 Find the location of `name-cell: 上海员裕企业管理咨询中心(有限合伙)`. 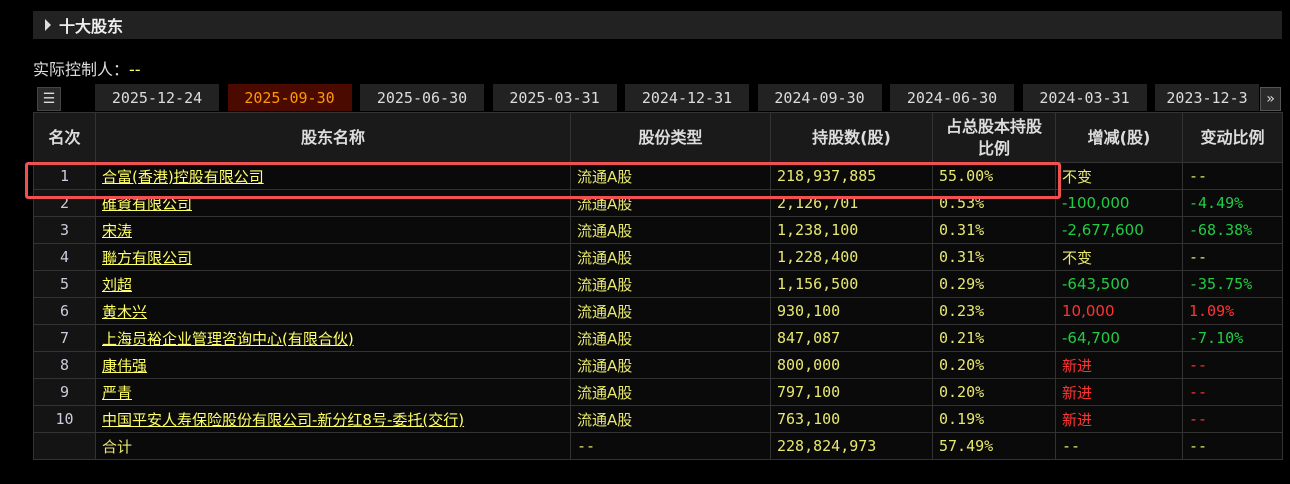

name-cell: 上海员裕企业管理咨询中心(有限合伙) is located at coordinates (333, 338).